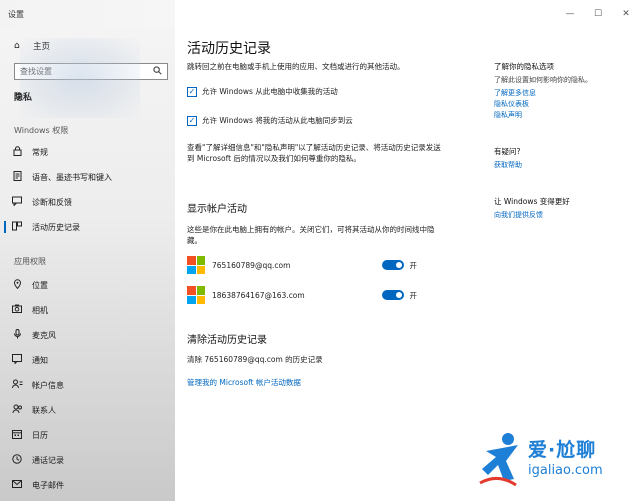 This screenshot has width=640, height=501. I want to click on feedback-icon, so click(17, 202).